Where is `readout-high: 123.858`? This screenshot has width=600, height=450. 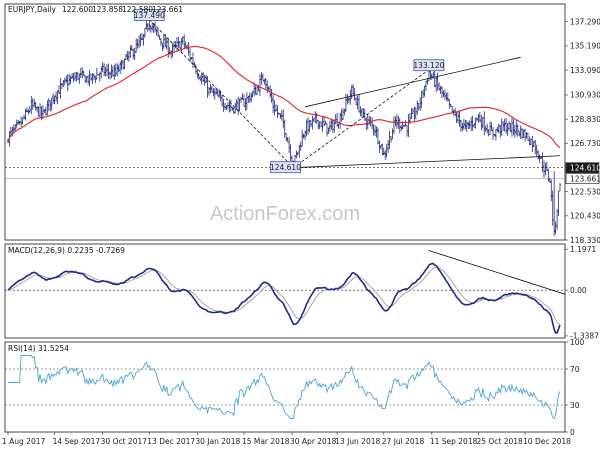 readout-high: 123.858 is located at coordinates (107, 9).